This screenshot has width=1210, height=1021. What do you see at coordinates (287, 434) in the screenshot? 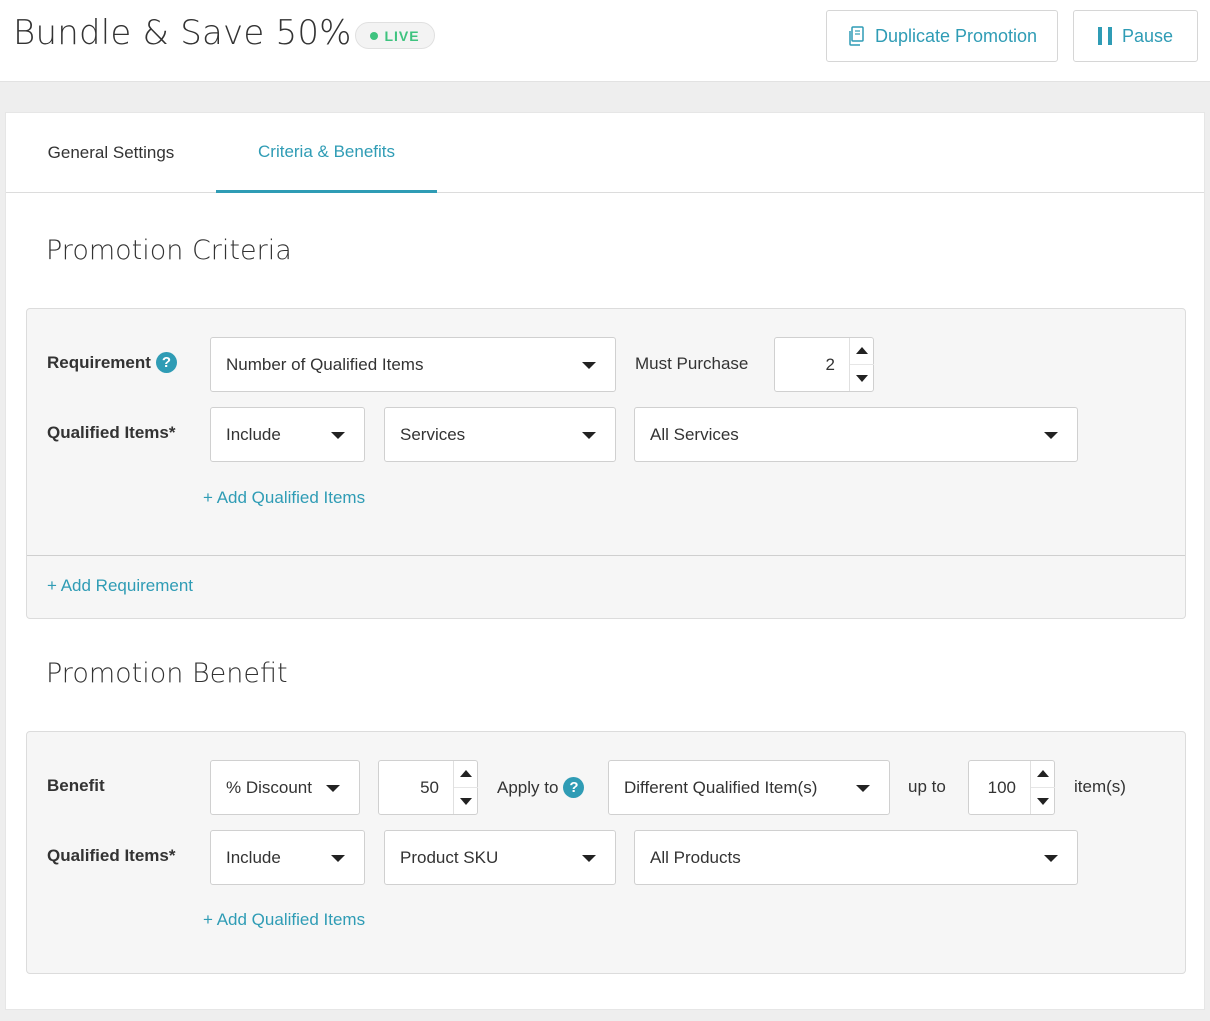
I see `qualified-mode-select: Include` at bounding box center [287, 434].